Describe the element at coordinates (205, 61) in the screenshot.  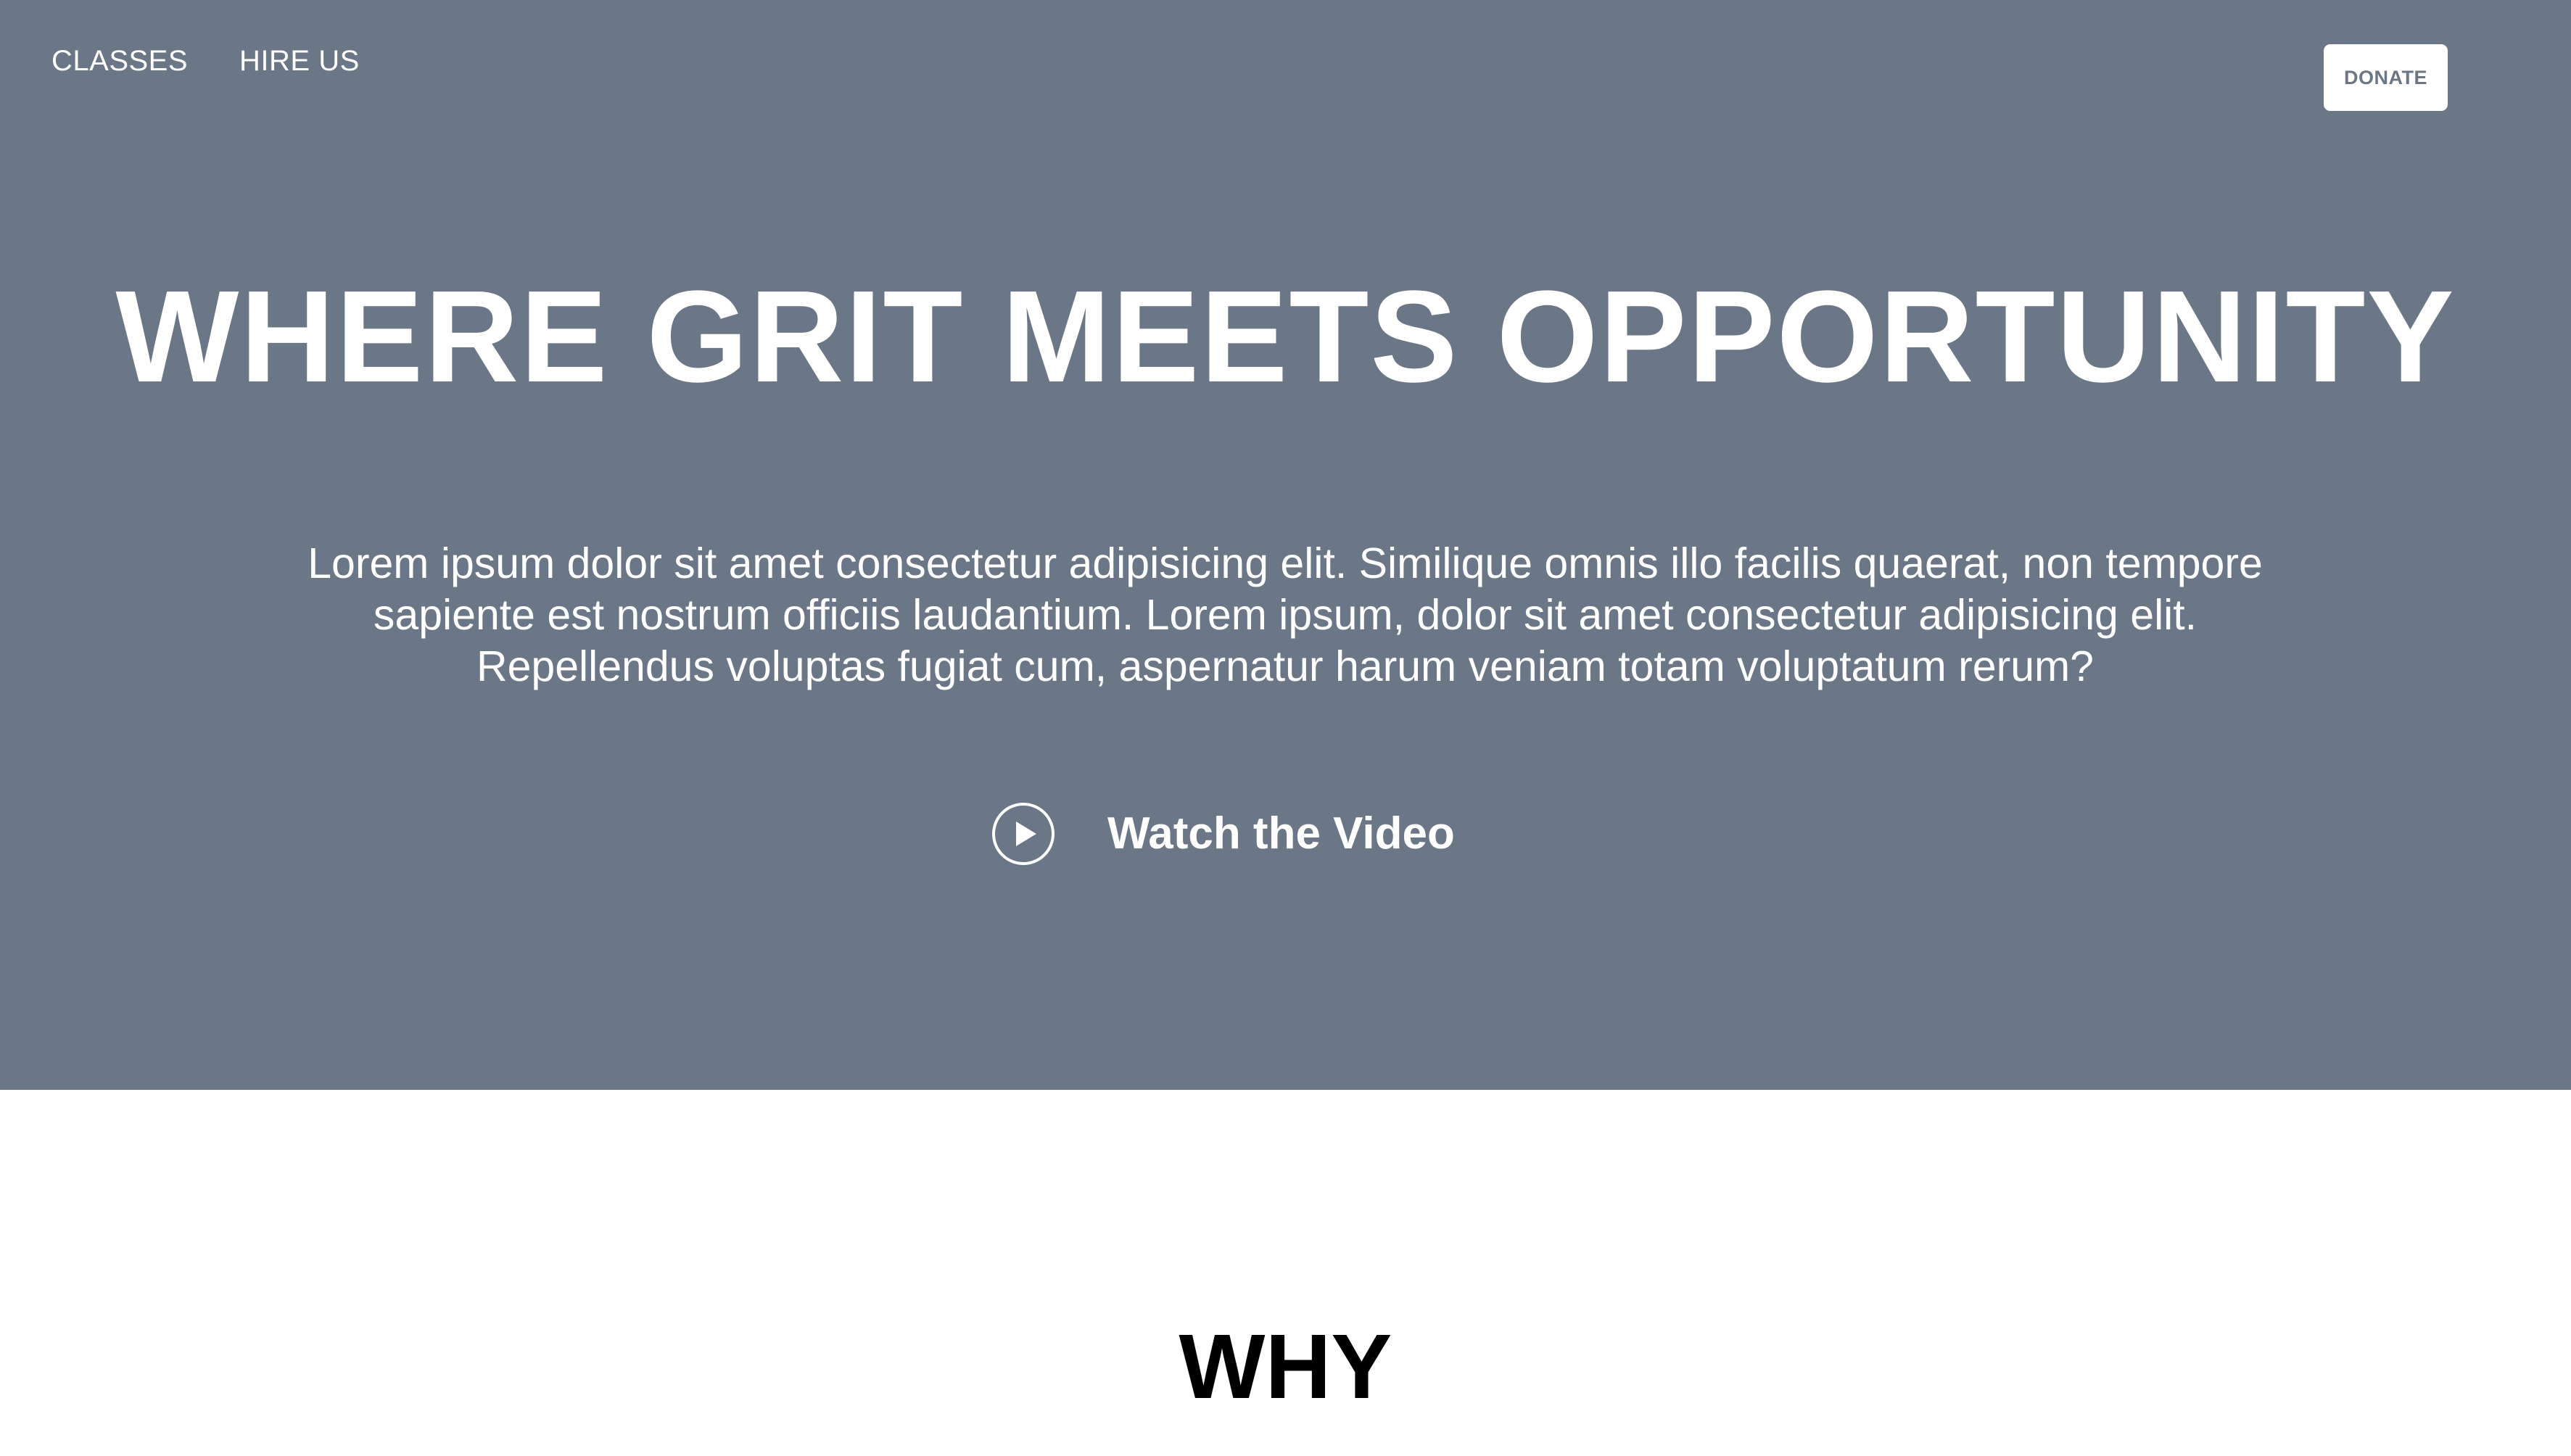
I see `main-nav: CLASSES HIRE US` at that location.